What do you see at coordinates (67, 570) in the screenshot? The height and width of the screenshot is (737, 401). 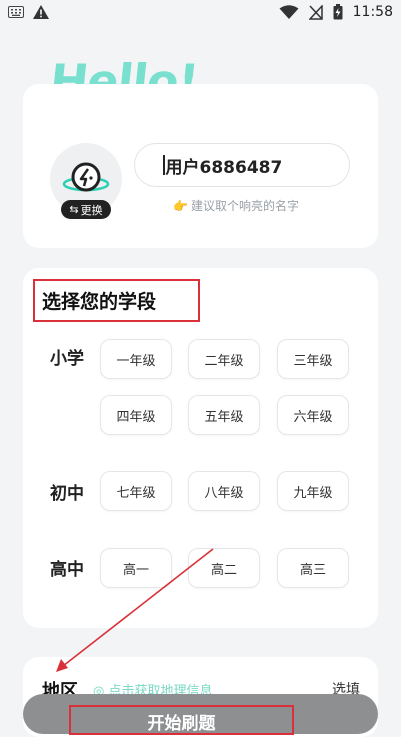 I see `level-label-high: 高中` at bounding box center [67, 570].